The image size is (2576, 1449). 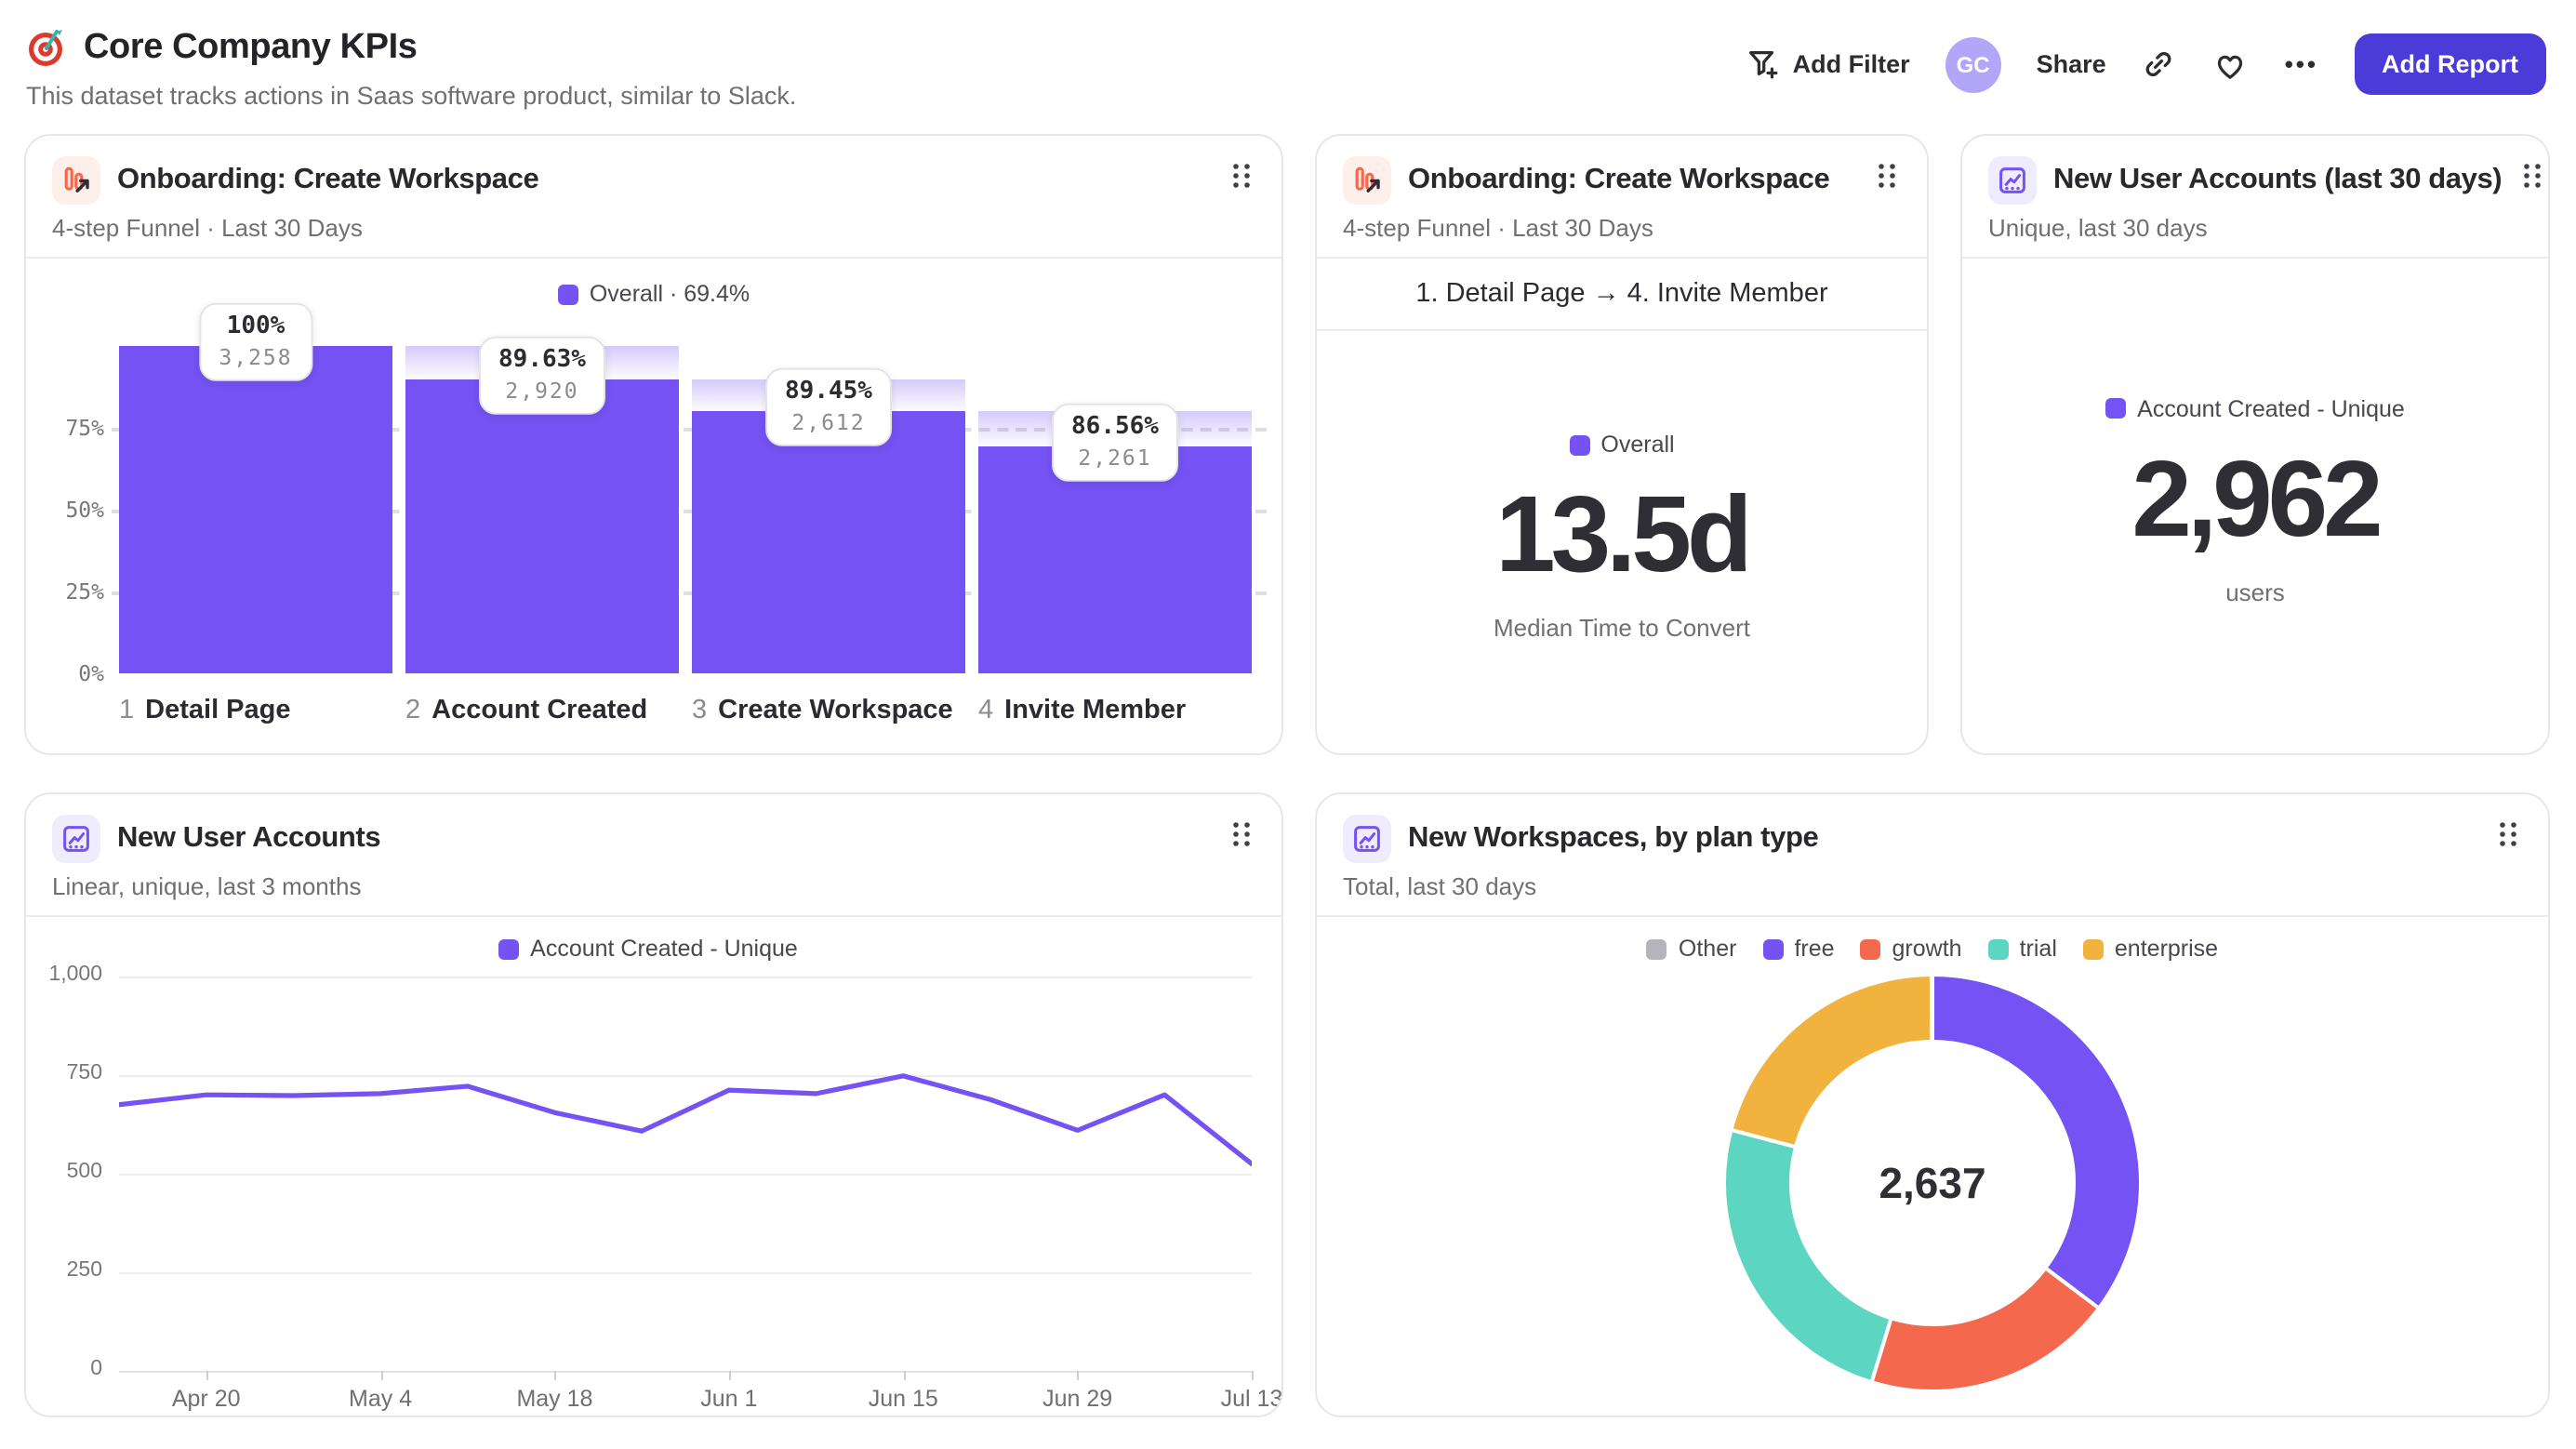 What do you see at coordinates (1973, 64) in the screenshot?
I see `avatar: GC` at bounding box center [1973, 64].